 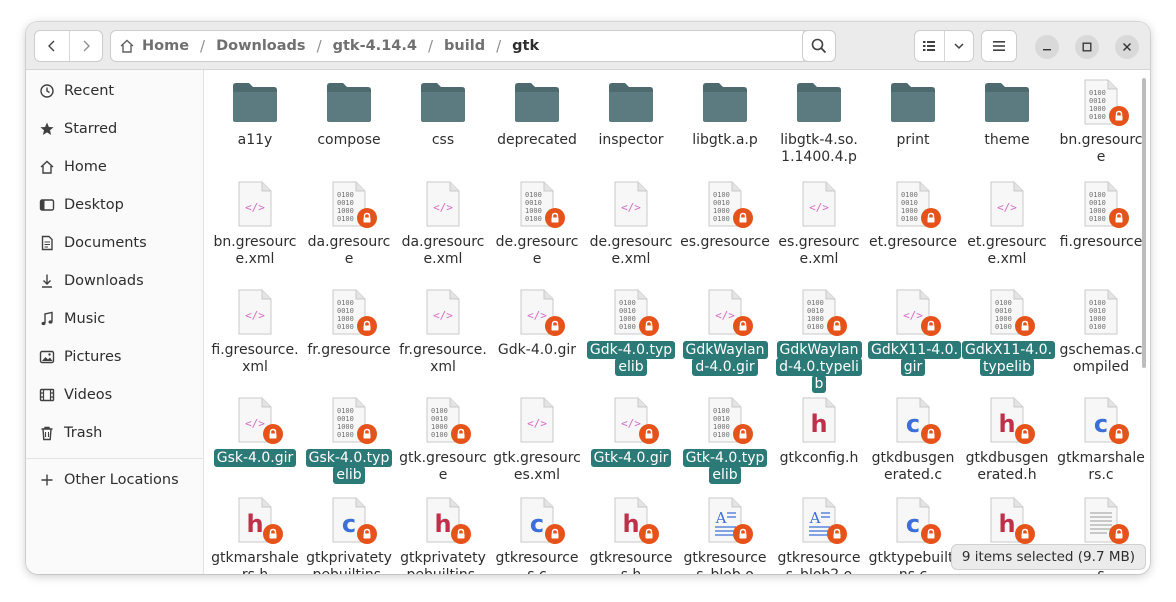 What do you see at coordinates (999, 46) in the screenshot?
I see `main-menu-button` at bounding box center [999, 46].